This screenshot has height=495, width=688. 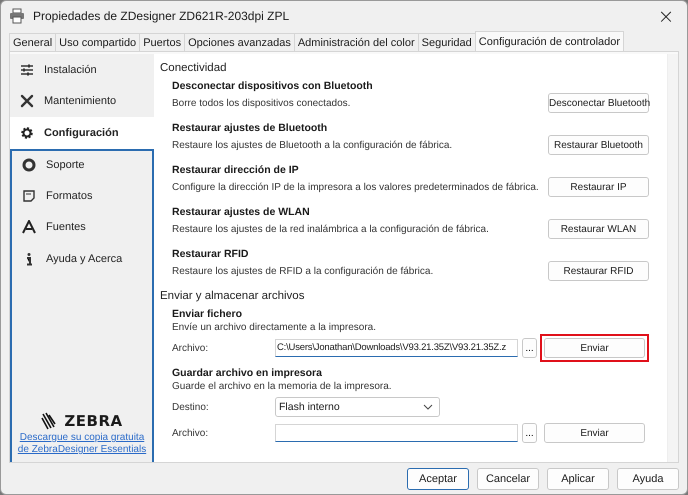 What do you see at coordinates (396, 433) in the screenshot?
I see `file-path-field` at bounding box center [396, 433].